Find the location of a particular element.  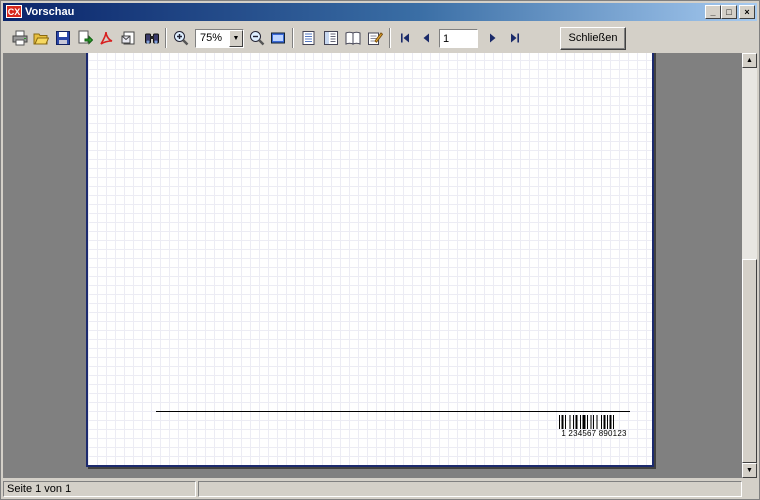

status-bar: Seite 1 von 1 is located at coordinates (380, 489).